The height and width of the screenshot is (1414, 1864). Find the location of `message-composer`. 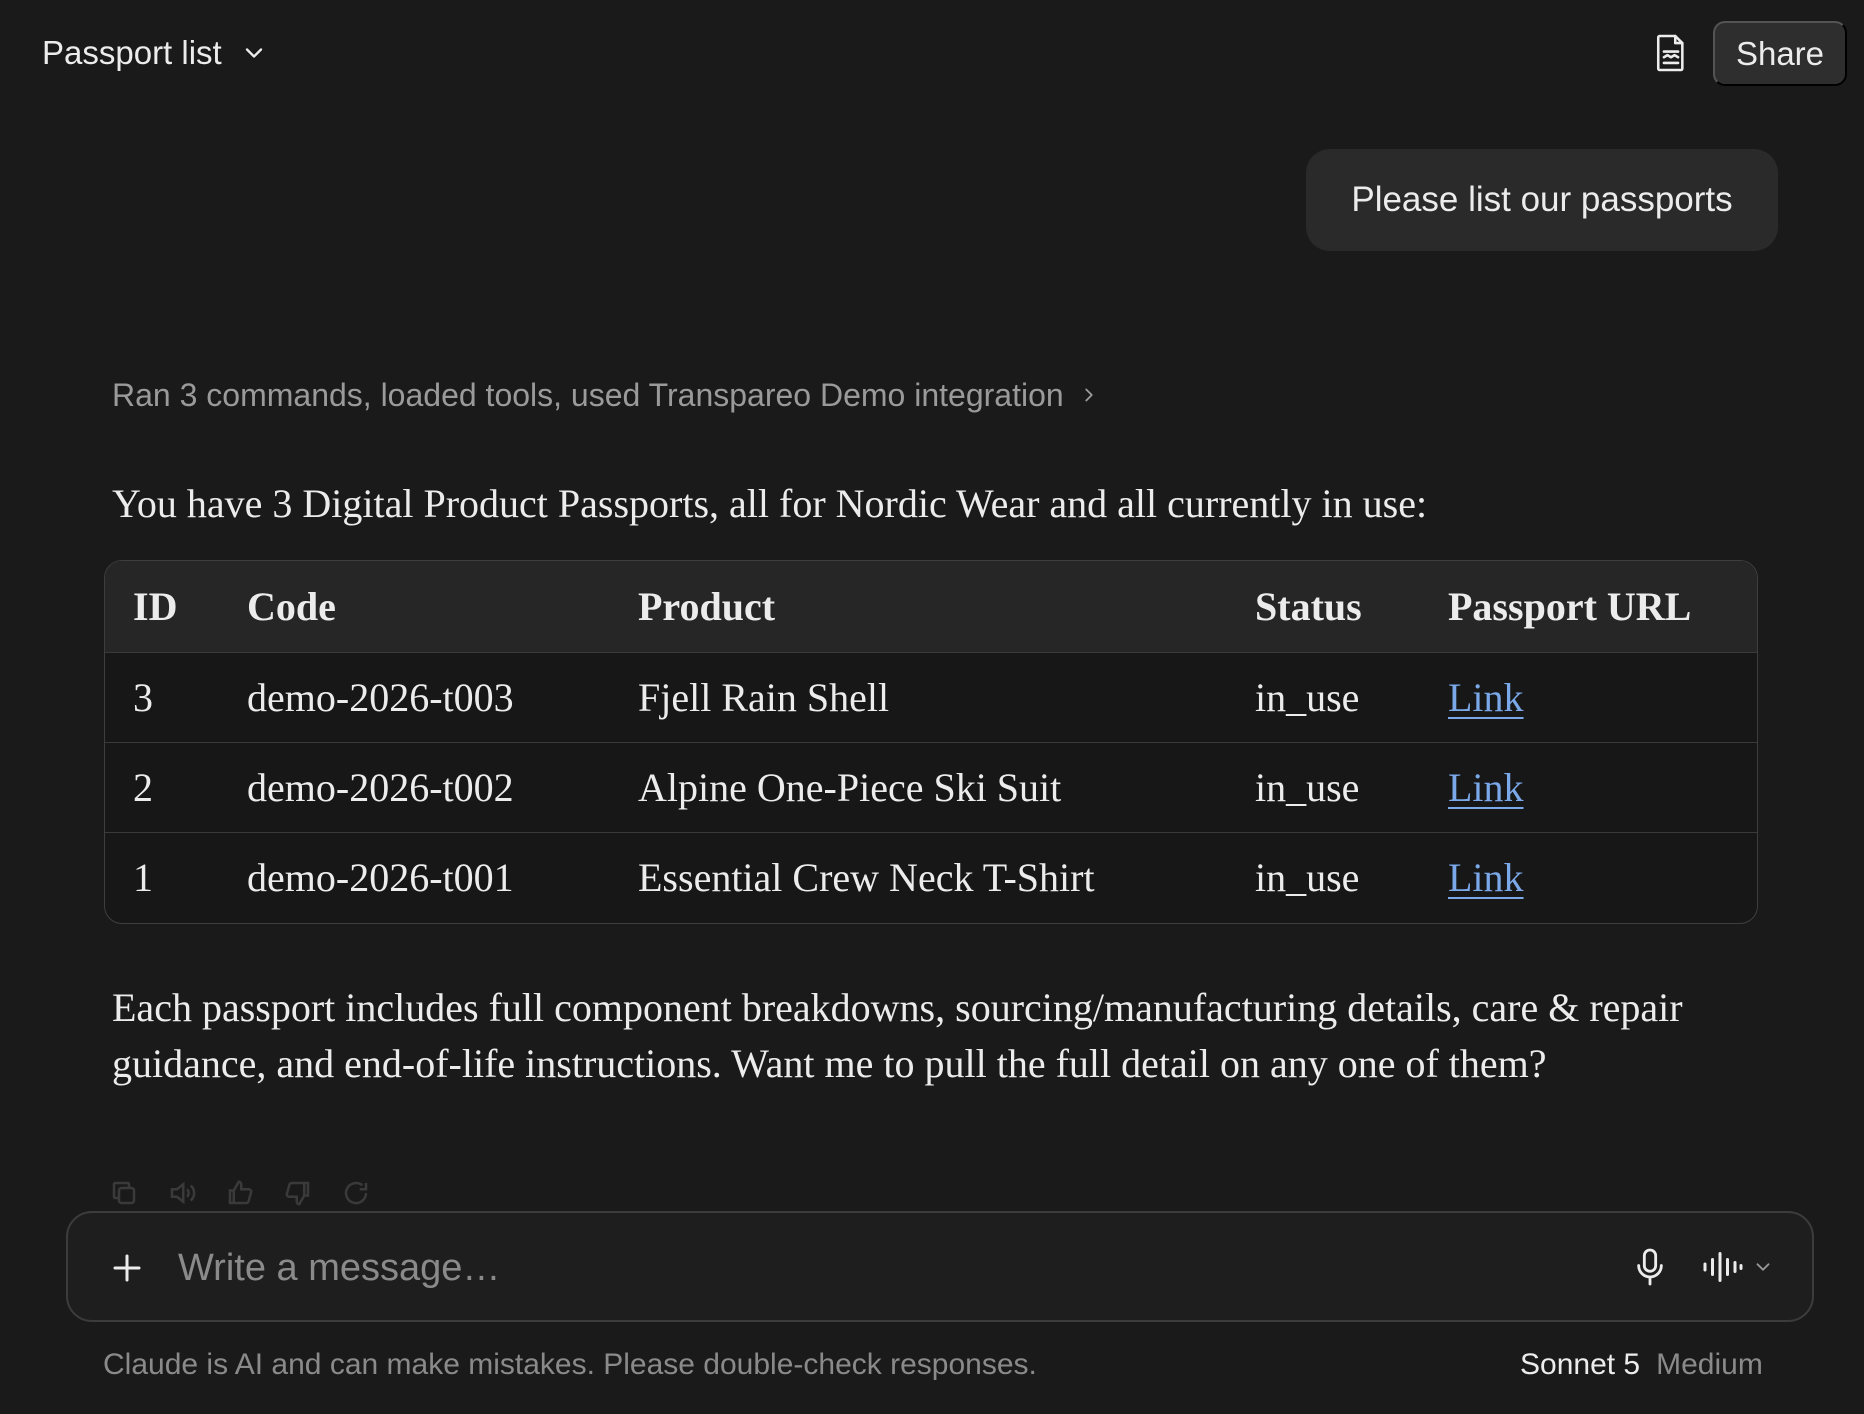

message-composer is located at coordinates (940, 1266).